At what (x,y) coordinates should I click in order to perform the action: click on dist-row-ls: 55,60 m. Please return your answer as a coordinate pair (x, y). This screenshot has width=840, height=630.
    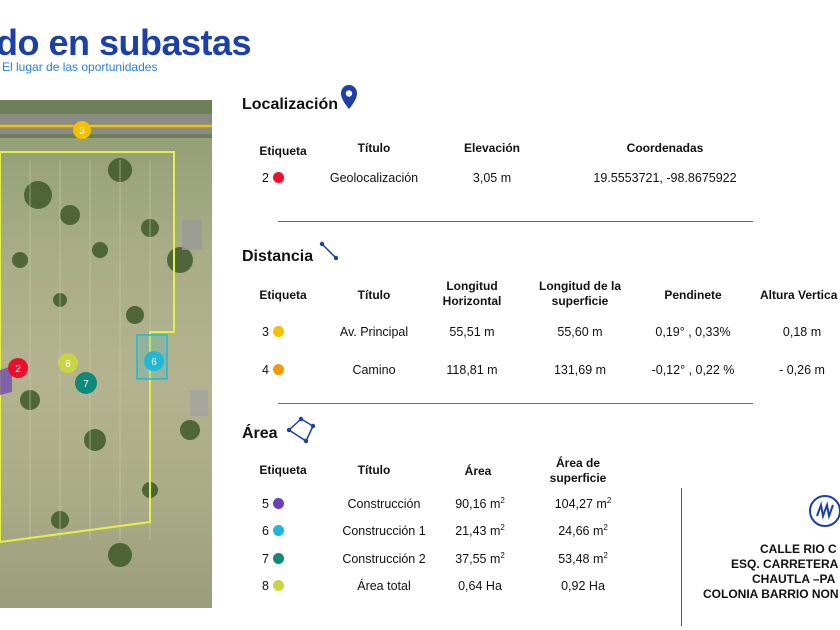
    Looking at the image, I should click on (580, 332).